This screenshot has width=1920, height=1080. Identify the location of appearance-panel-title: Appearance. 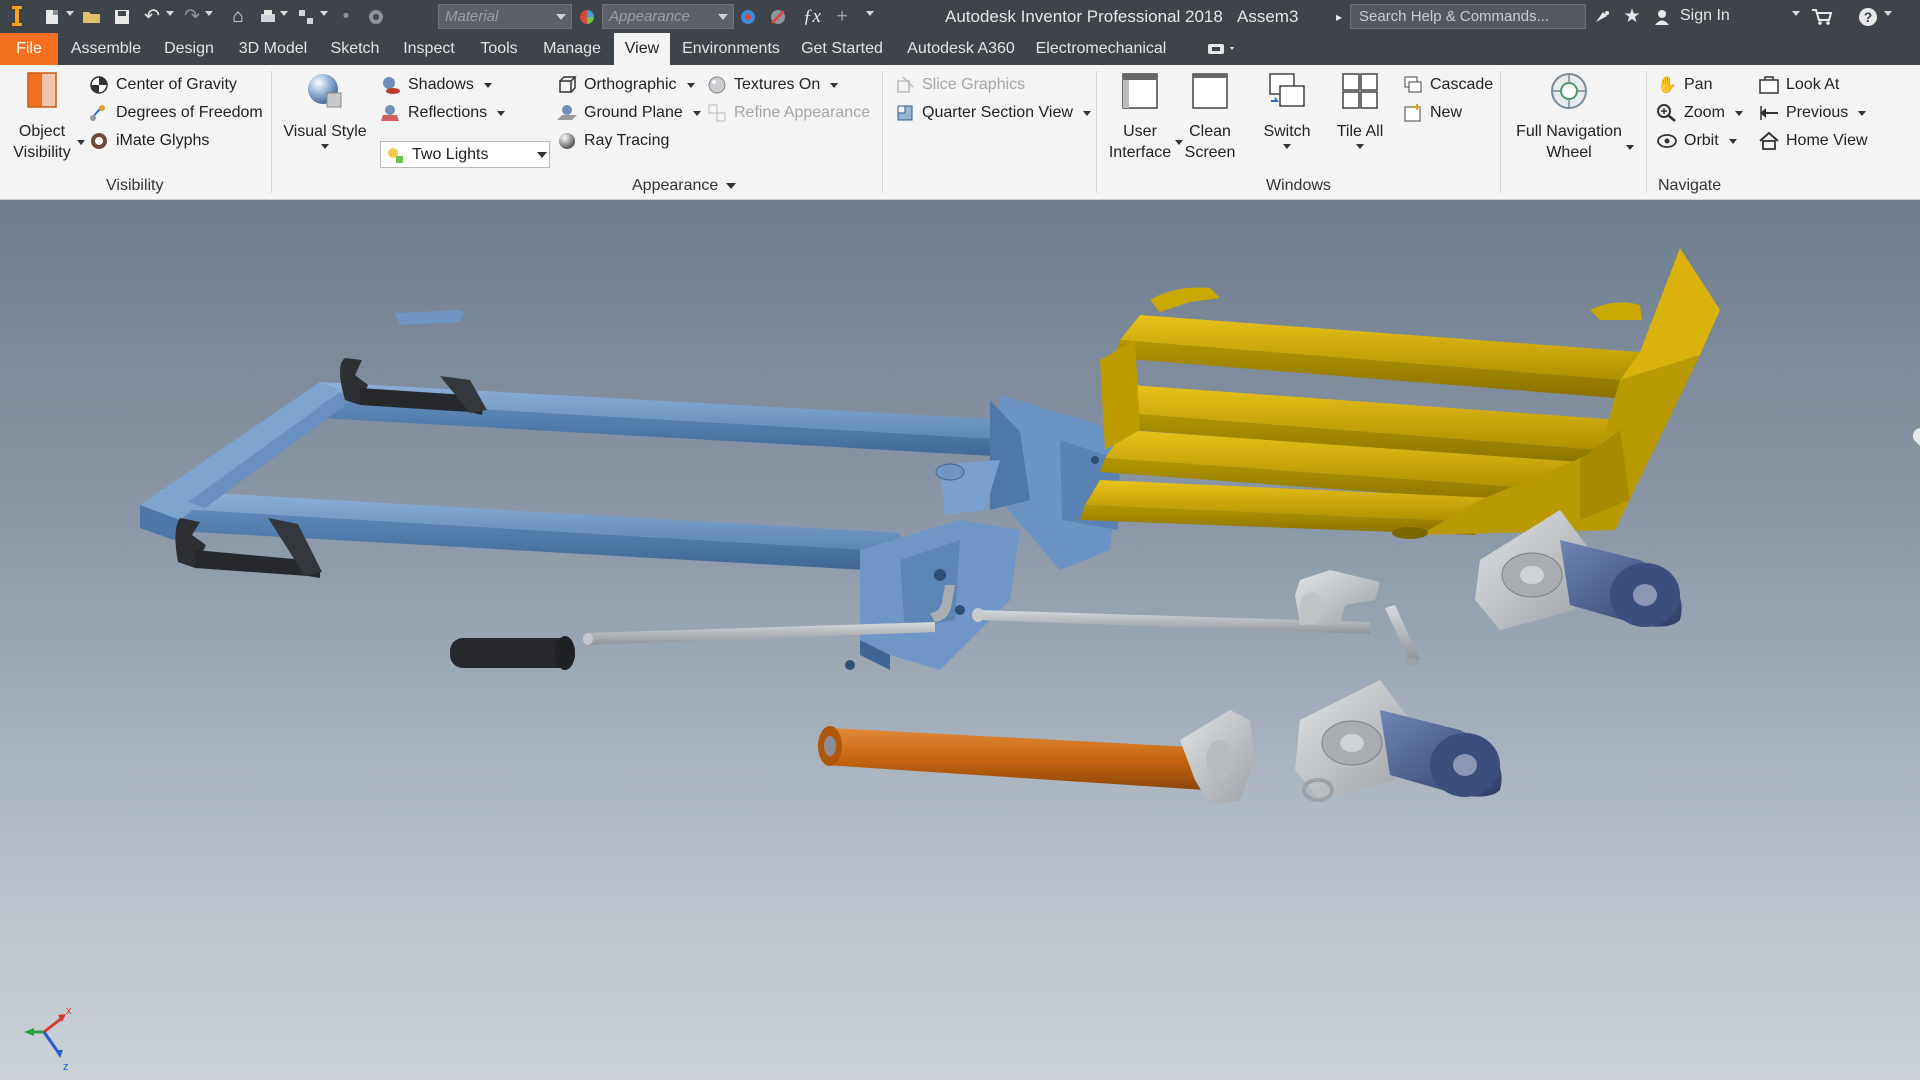
(684, 186).